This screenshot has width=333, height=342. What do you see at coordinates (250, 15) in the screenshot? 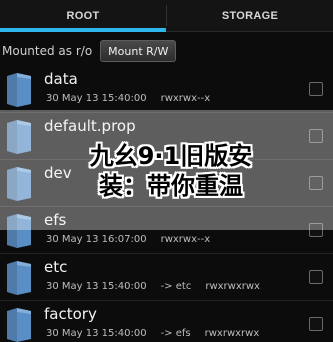
I see `tab-storage: STORAGE` at bounding box center [250, 15].